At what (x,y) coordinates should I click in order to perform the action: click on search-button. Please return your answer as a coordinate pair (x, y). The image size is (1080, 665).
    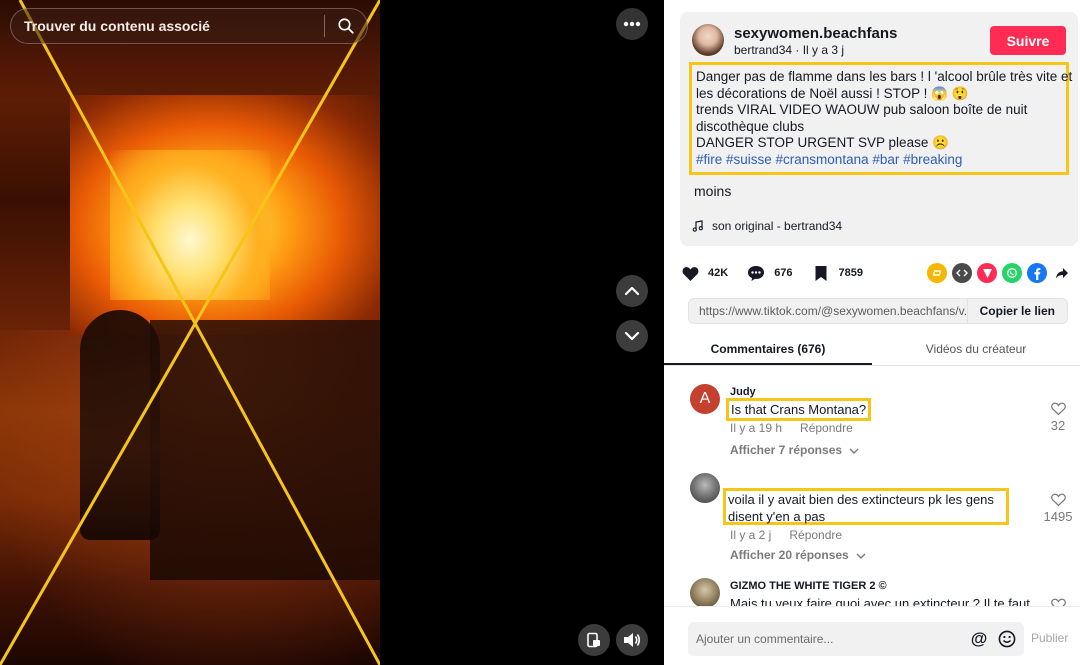
    Looking at the image, I should click on (346, 26).